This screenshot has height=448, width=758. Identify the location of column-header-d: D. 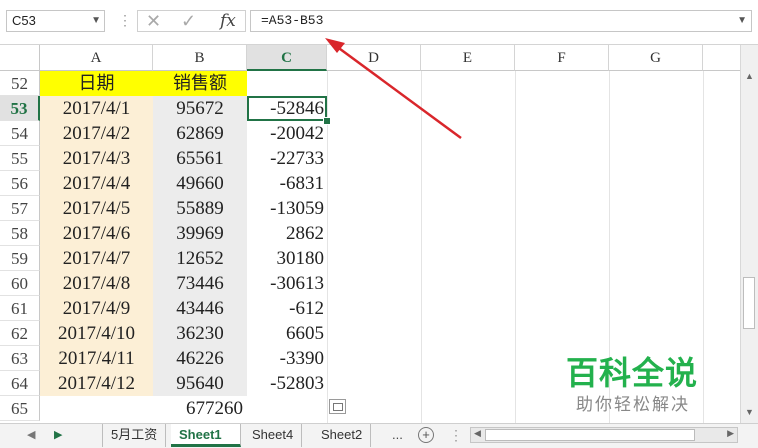
(374, 58).